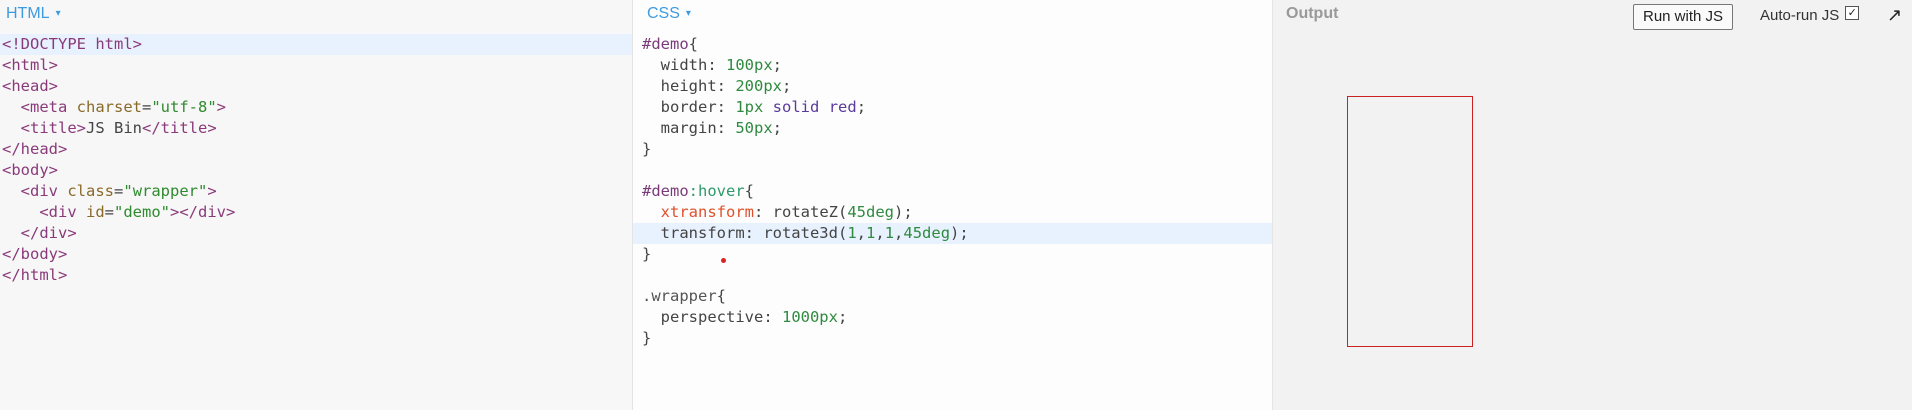  I want to click on code-token: :hover, so click(716, 191).